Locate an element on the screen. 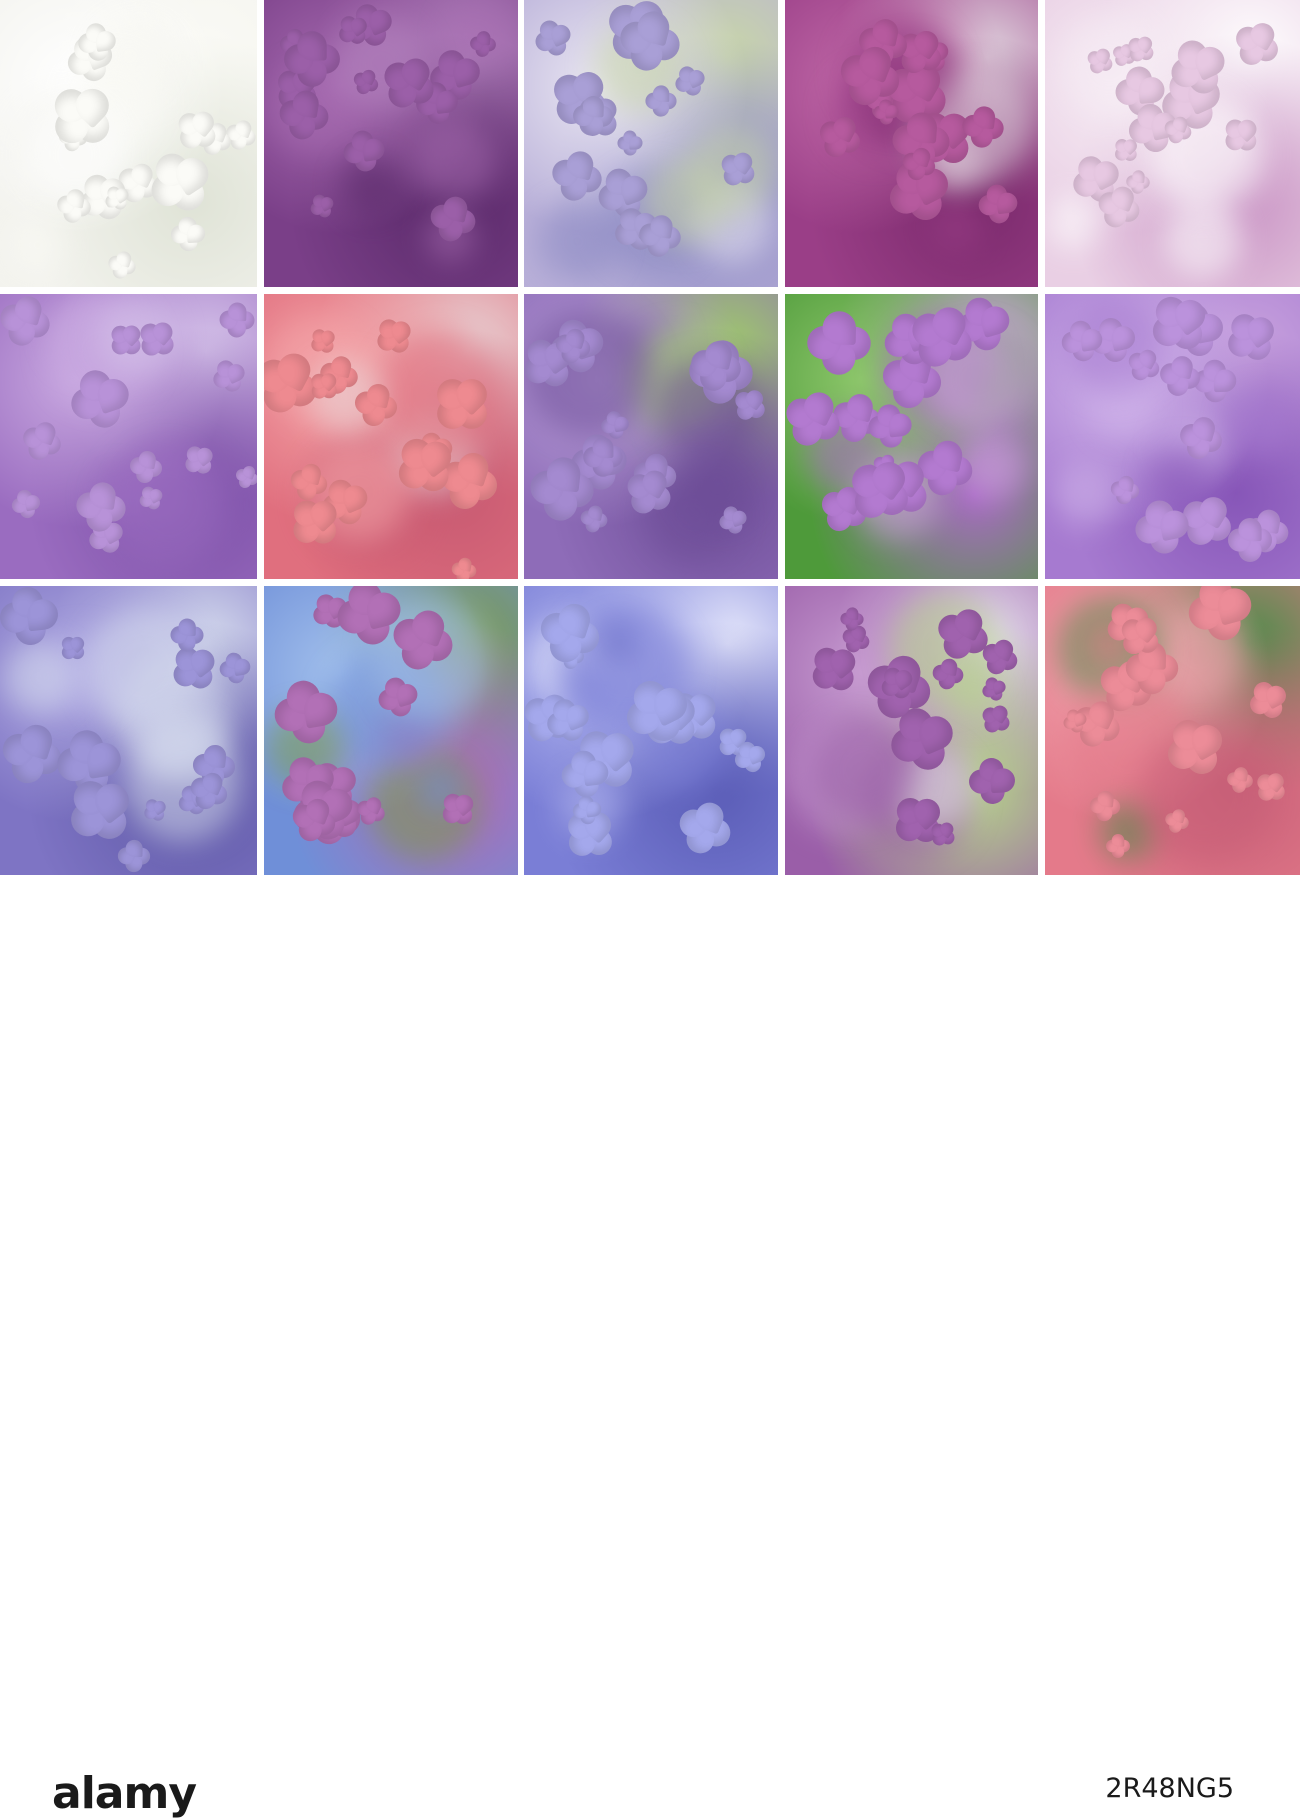 The height and width of the screenshot is (1819, 1300). alamy-logo: alamy is located at coordinates (124, 1793).